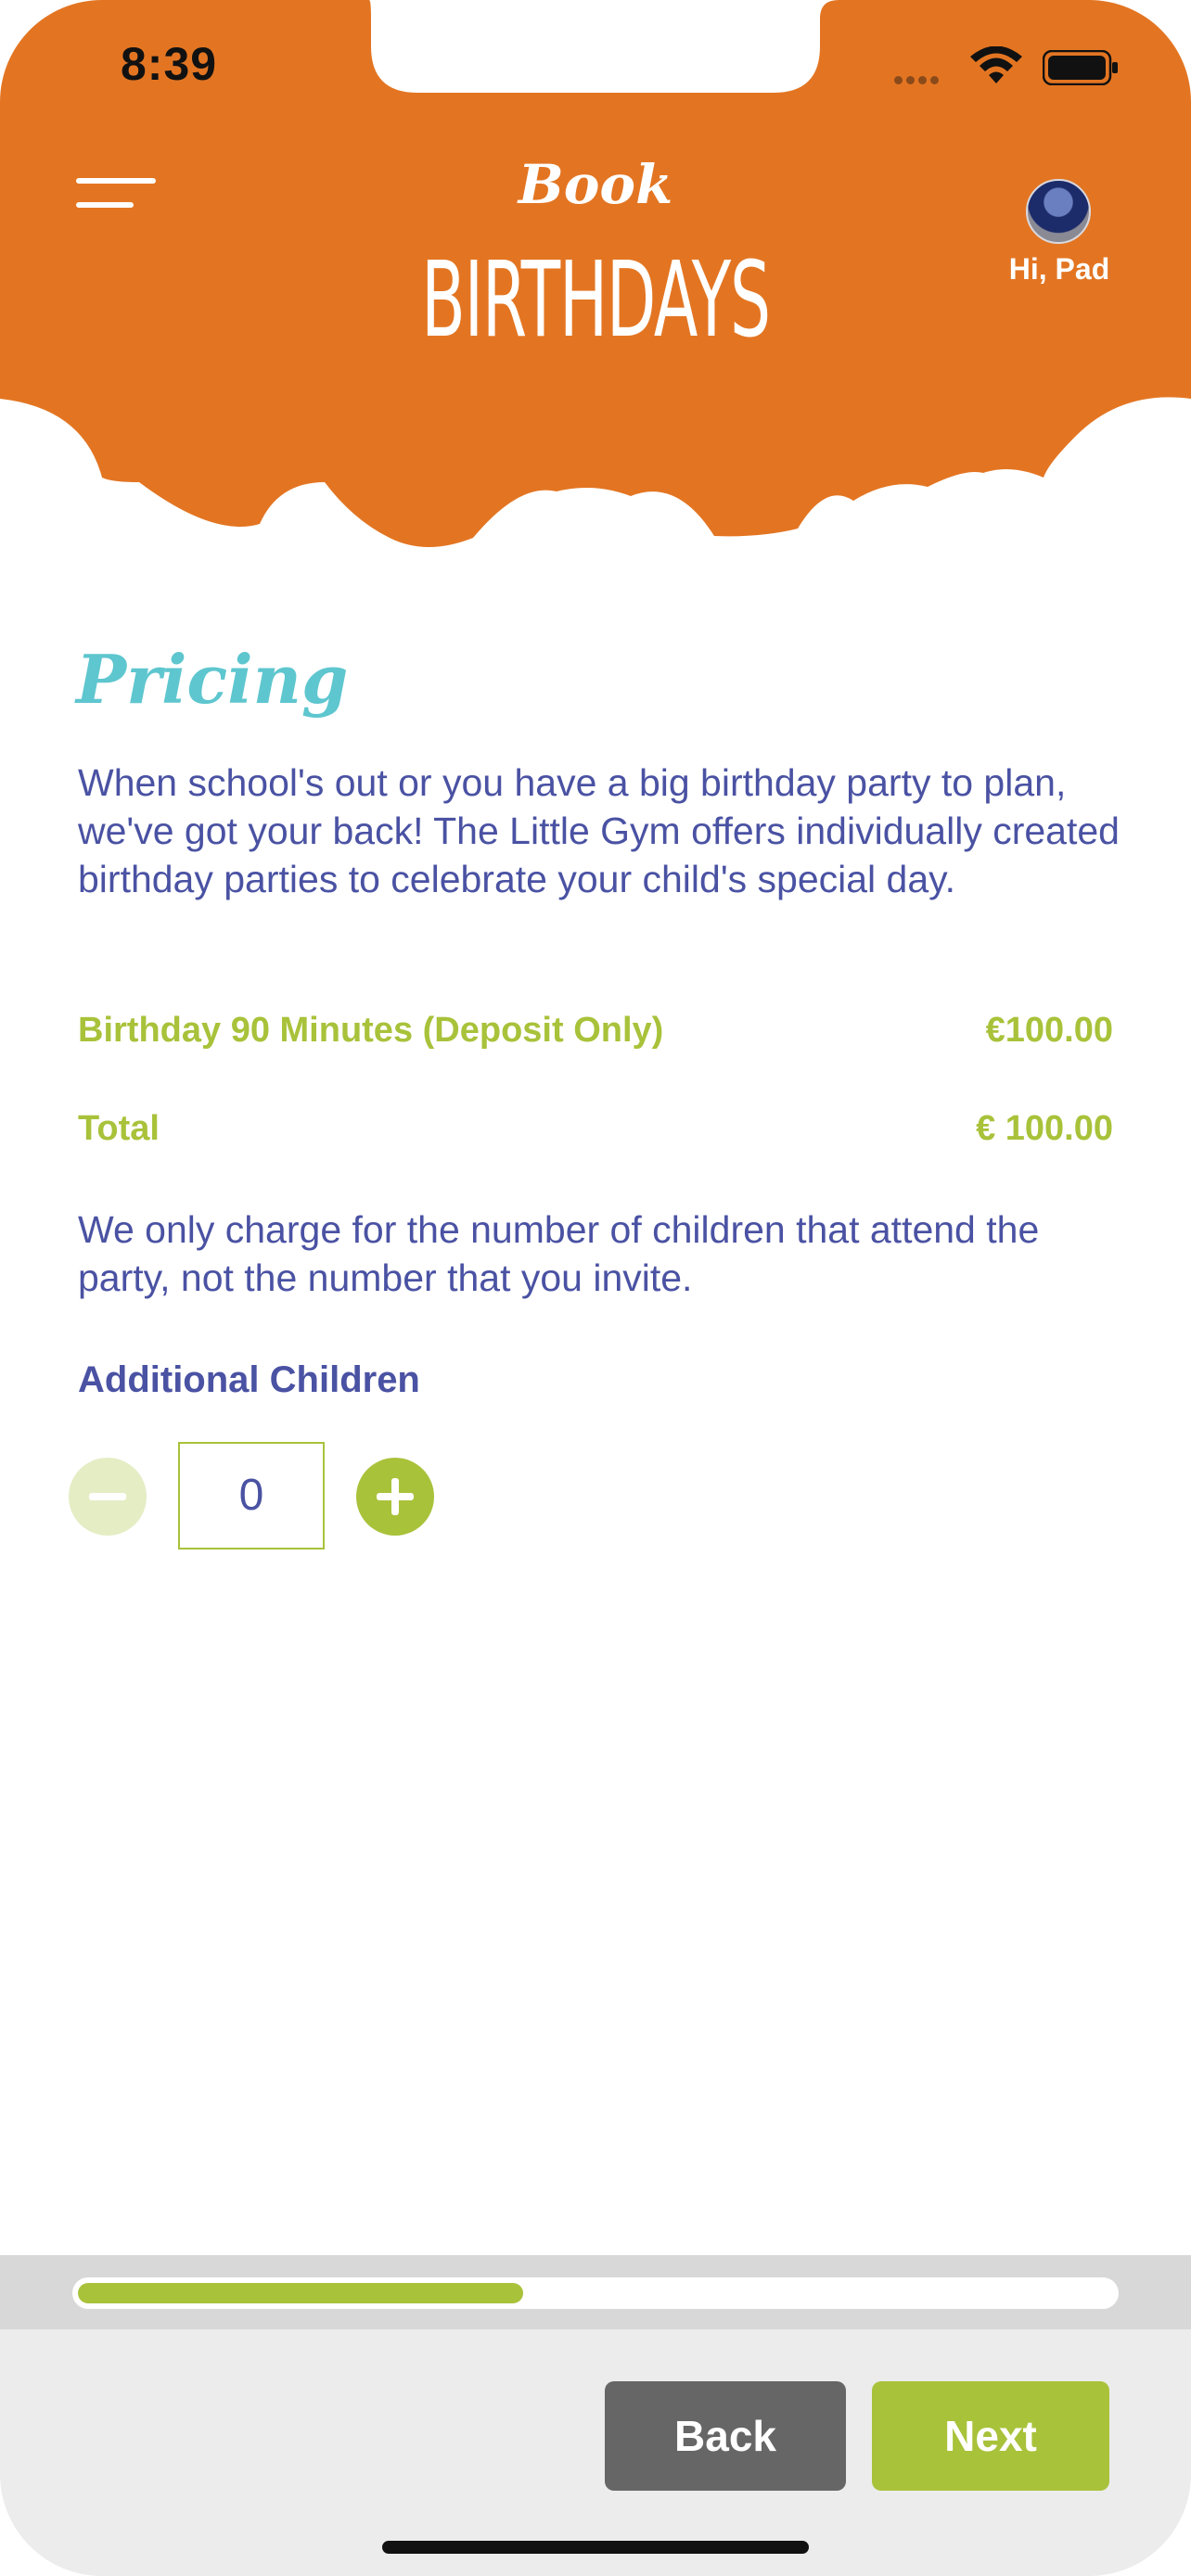 This screenshot has height=2576, width=1191. Describe the element at coordinates (251, 1495) in the screenshot. I see `quantity-input: 0` at that location.